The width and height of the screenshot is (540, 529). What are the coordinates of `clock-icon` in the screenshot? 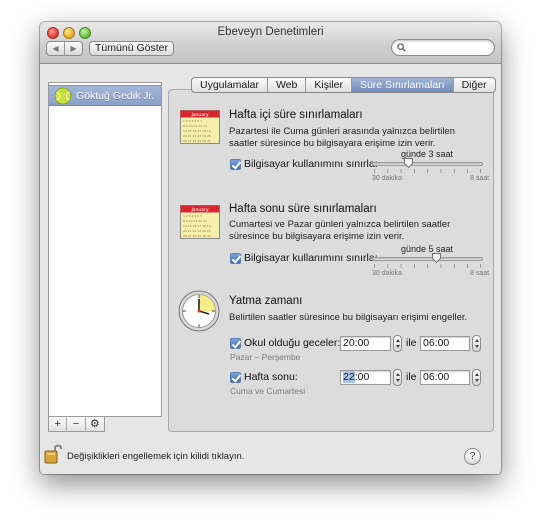 It's located at (199, 311).